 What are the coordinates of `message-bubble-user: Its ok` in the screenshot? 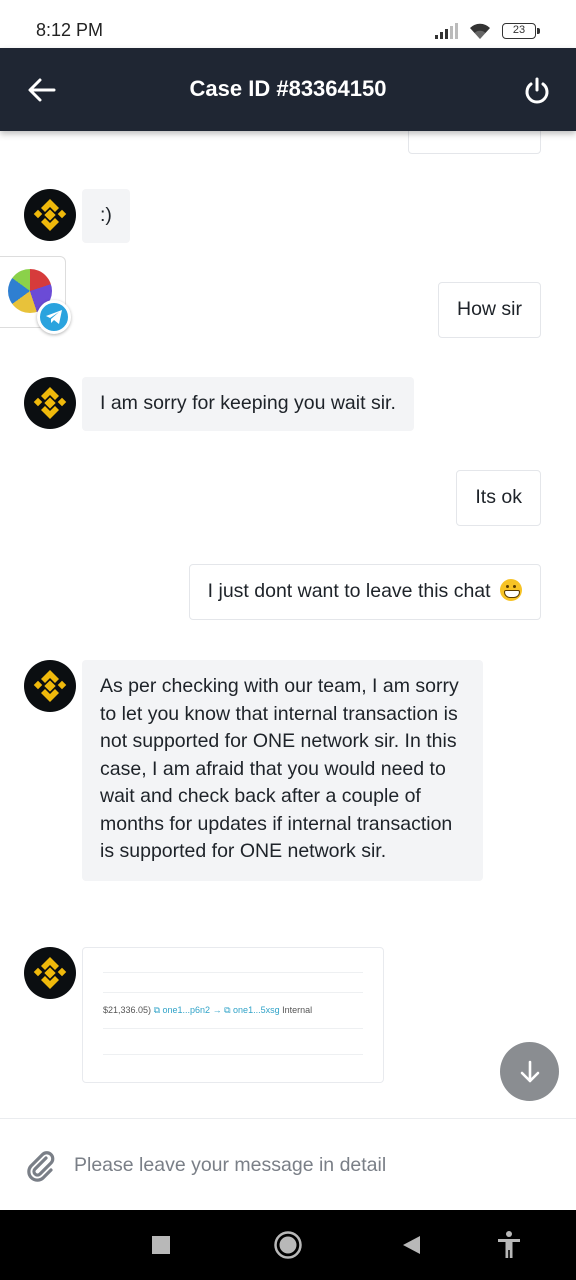 It's located at (498, 498).